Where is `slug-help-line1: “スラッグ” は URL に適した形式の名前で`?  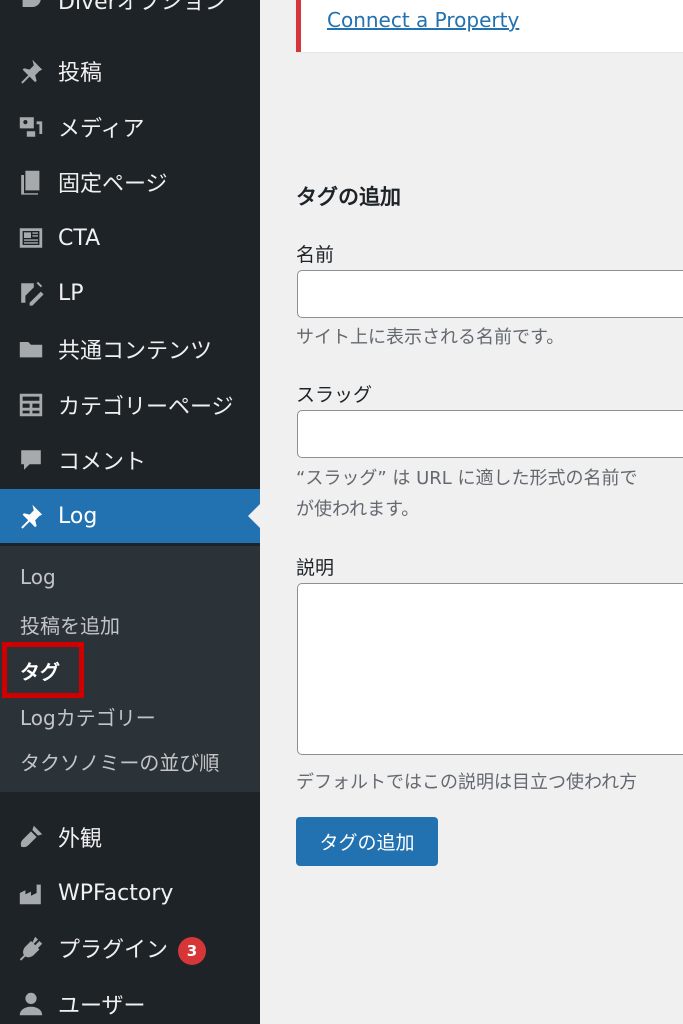 slug-help-line1: “スラッグ” は URL に適した形式の名前で is located at coordinates (467, 478).